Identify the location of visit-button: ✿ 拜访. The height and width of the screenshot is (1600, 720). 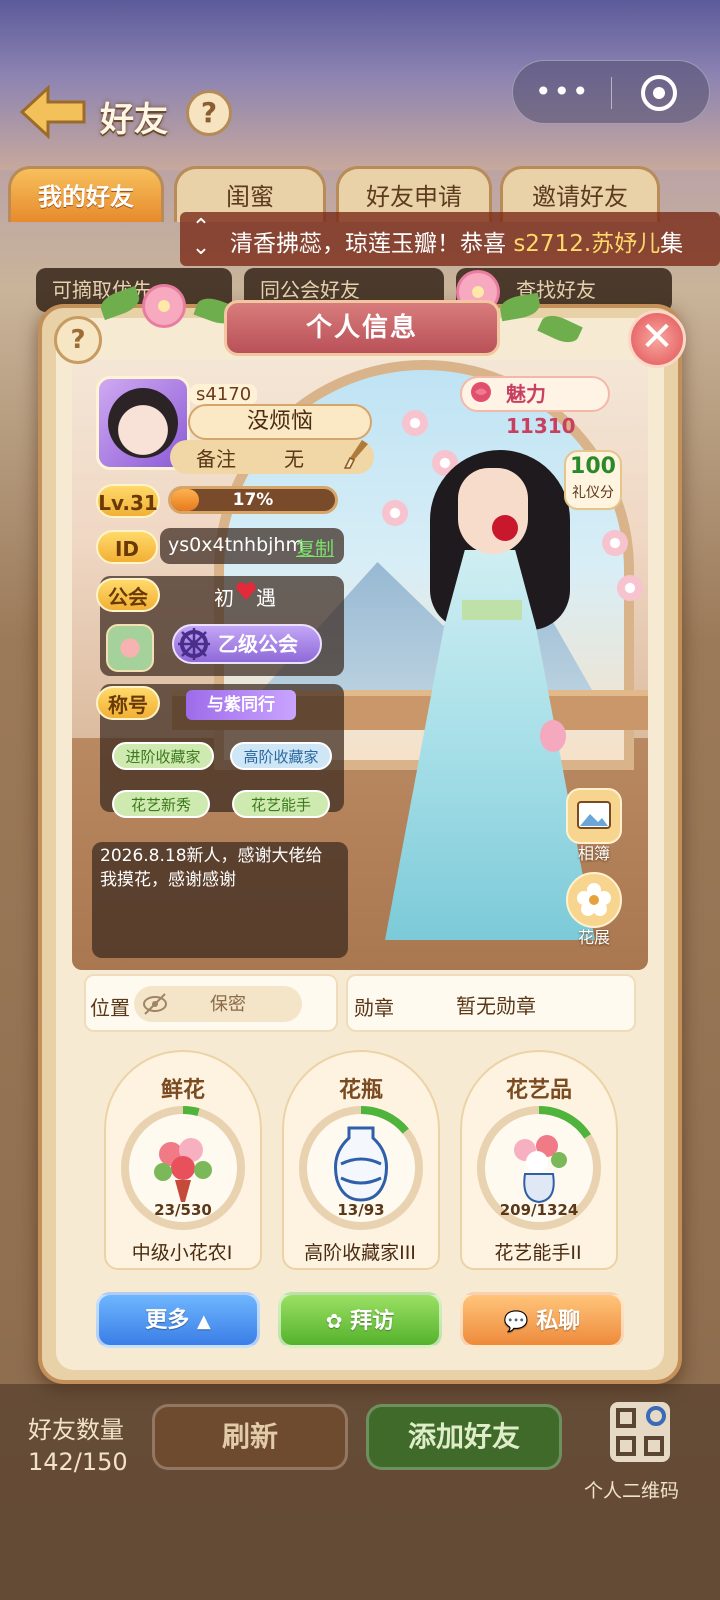
(360, 1320).